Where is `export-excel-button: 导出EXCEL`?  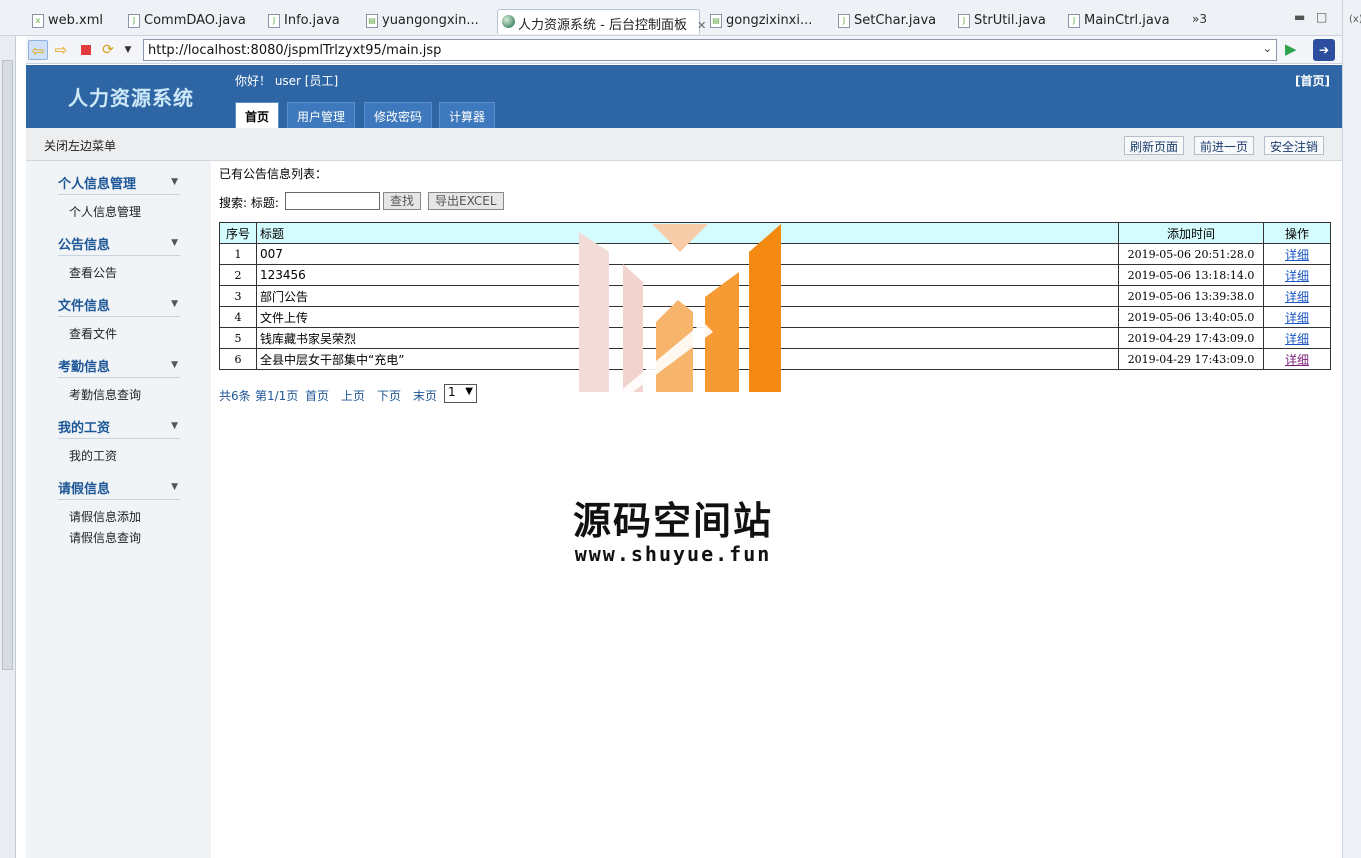 export-excel-button: 导出EXCEL is located at coordinates (466, 201).